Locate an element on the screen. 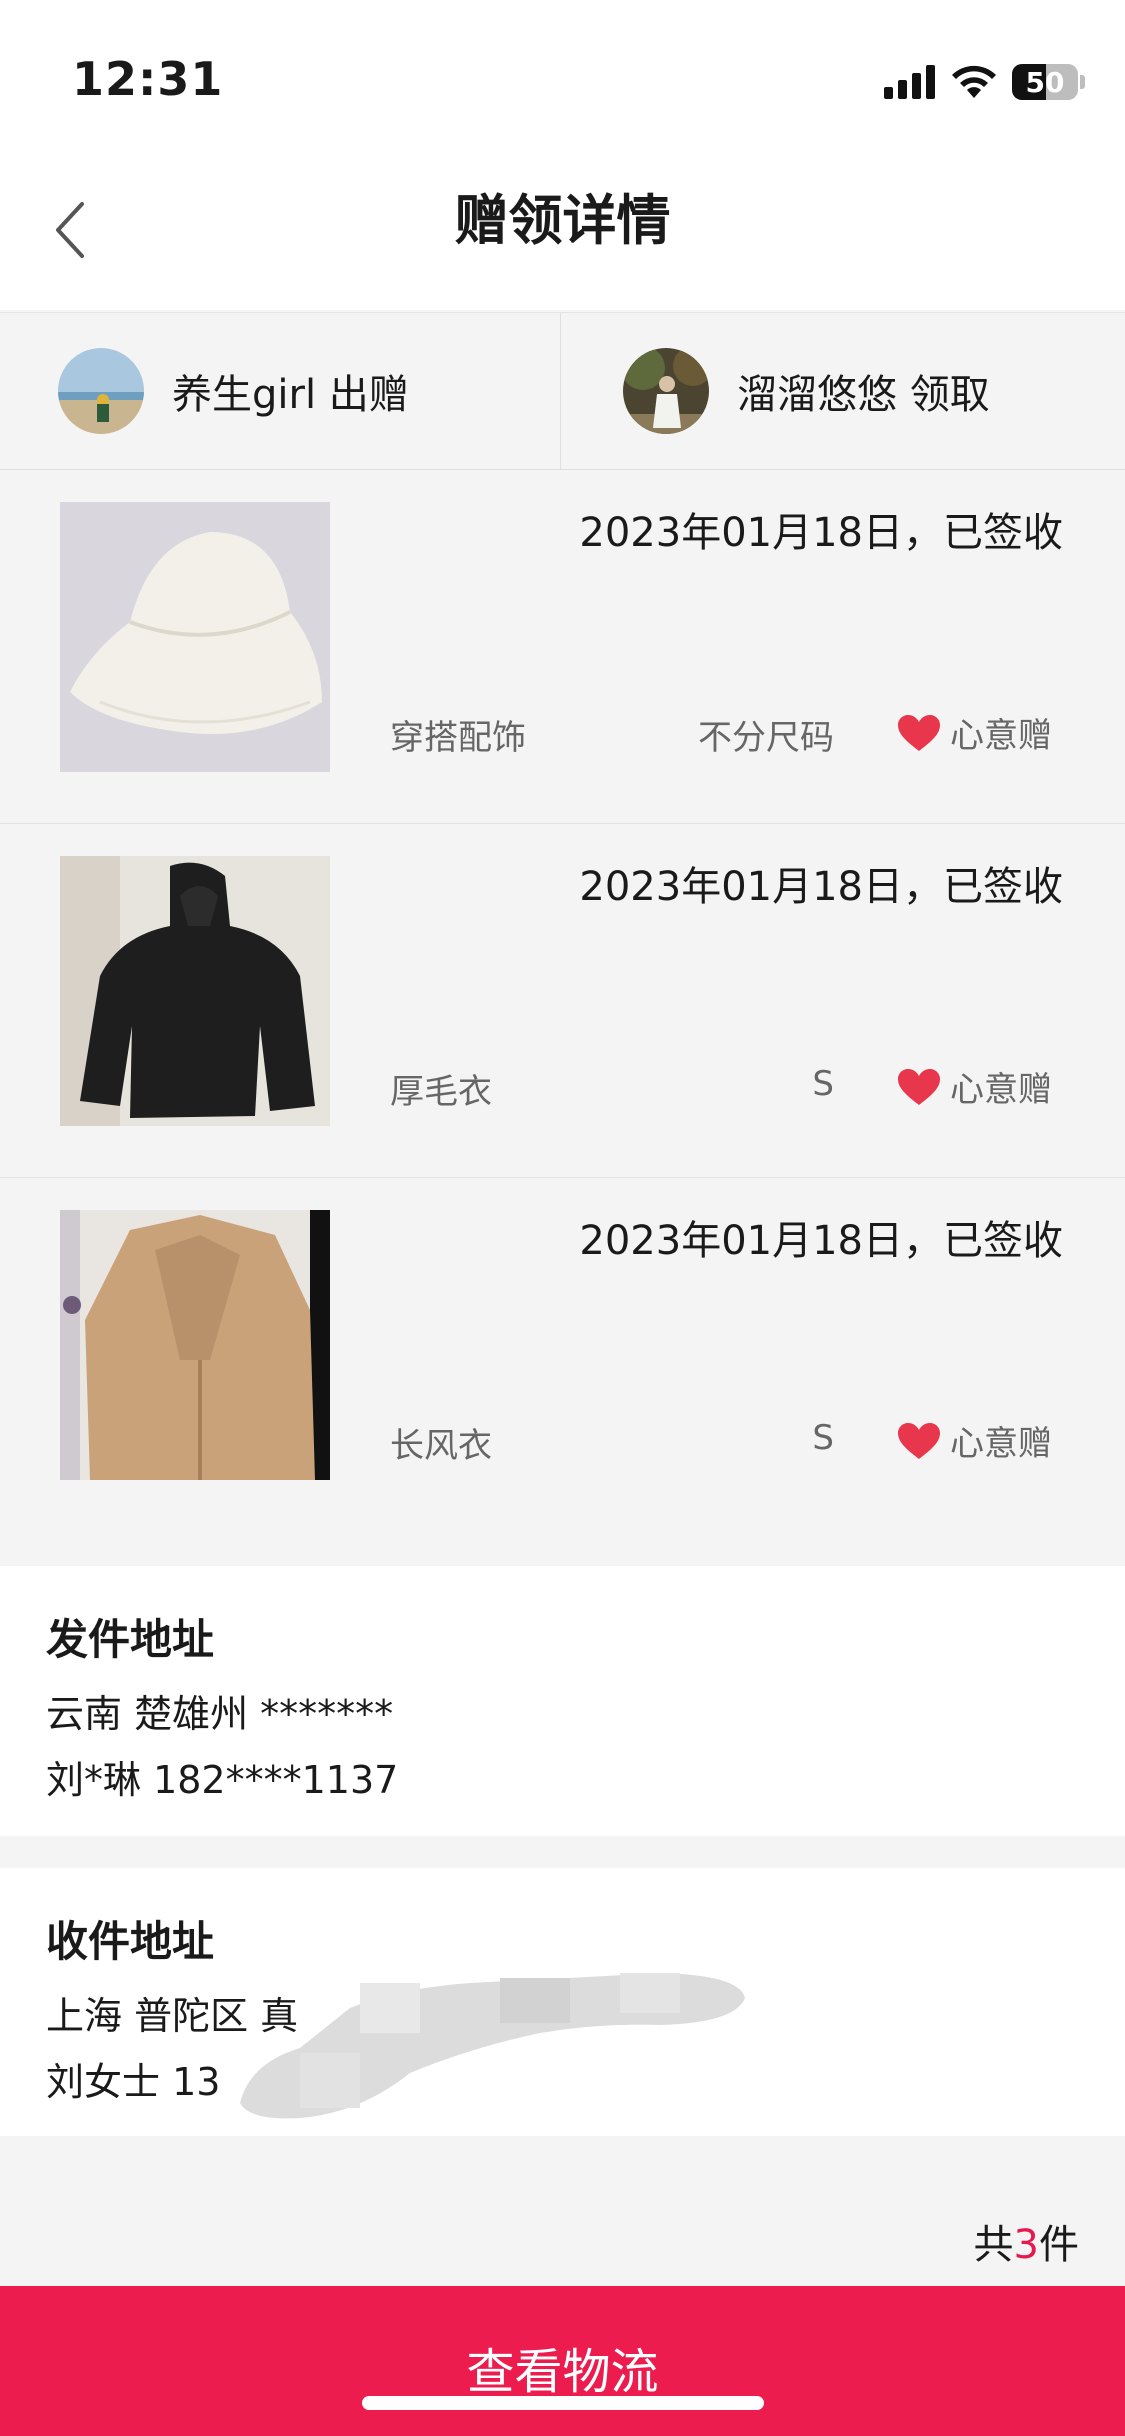 This screenshot has width=1125, height=2436. item-category: 厚毛衣 is located at coordinates (441, 1092).